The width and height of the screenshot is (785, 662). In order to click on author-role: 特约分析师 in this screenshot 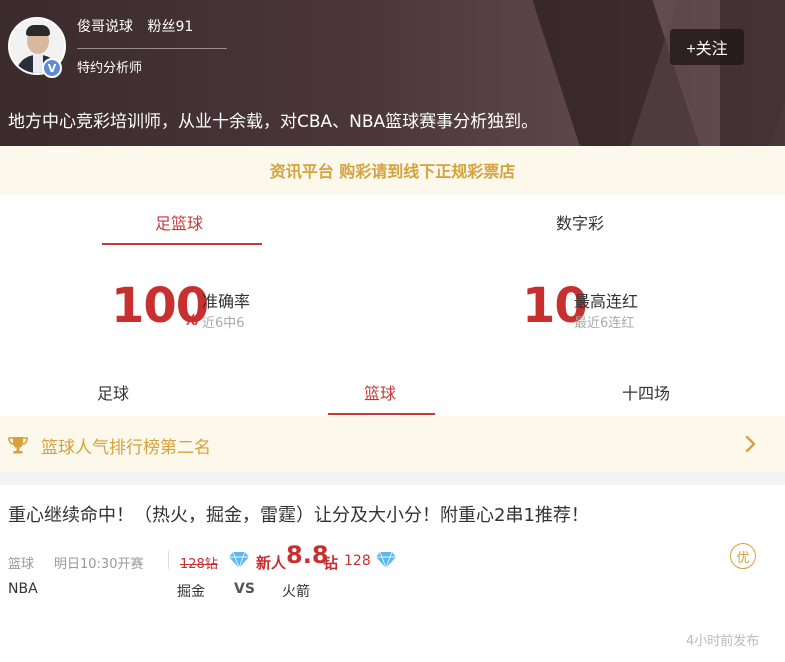, I will do `click(110, 68)`.